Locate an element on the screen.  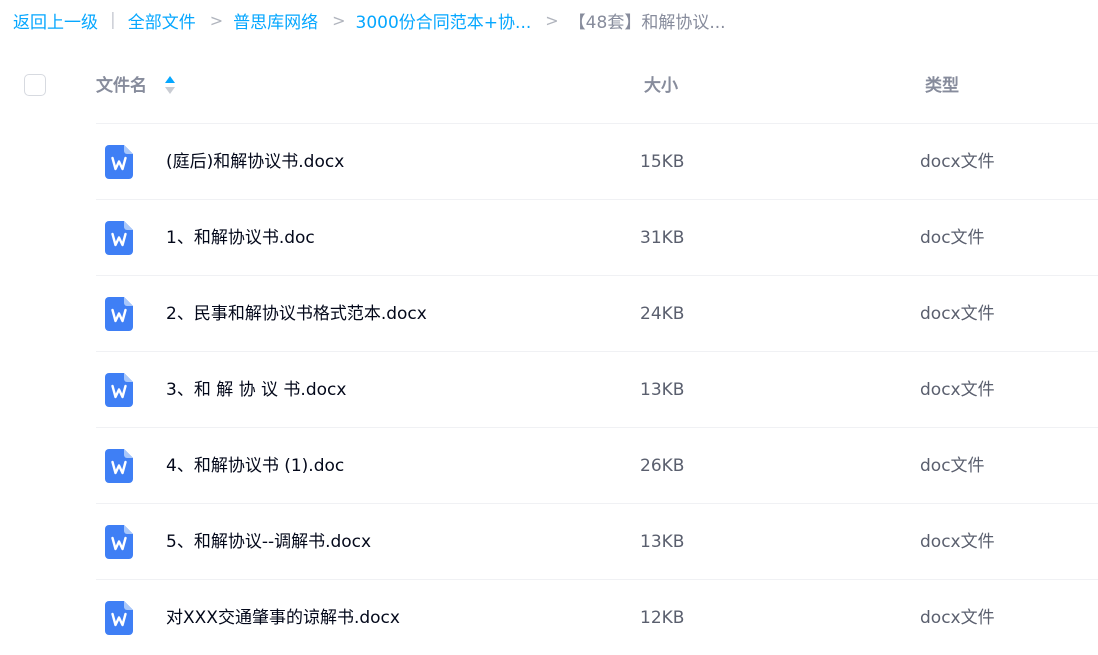
file-name: 1、和解协议书.doc is located at coordinates (240, 238).